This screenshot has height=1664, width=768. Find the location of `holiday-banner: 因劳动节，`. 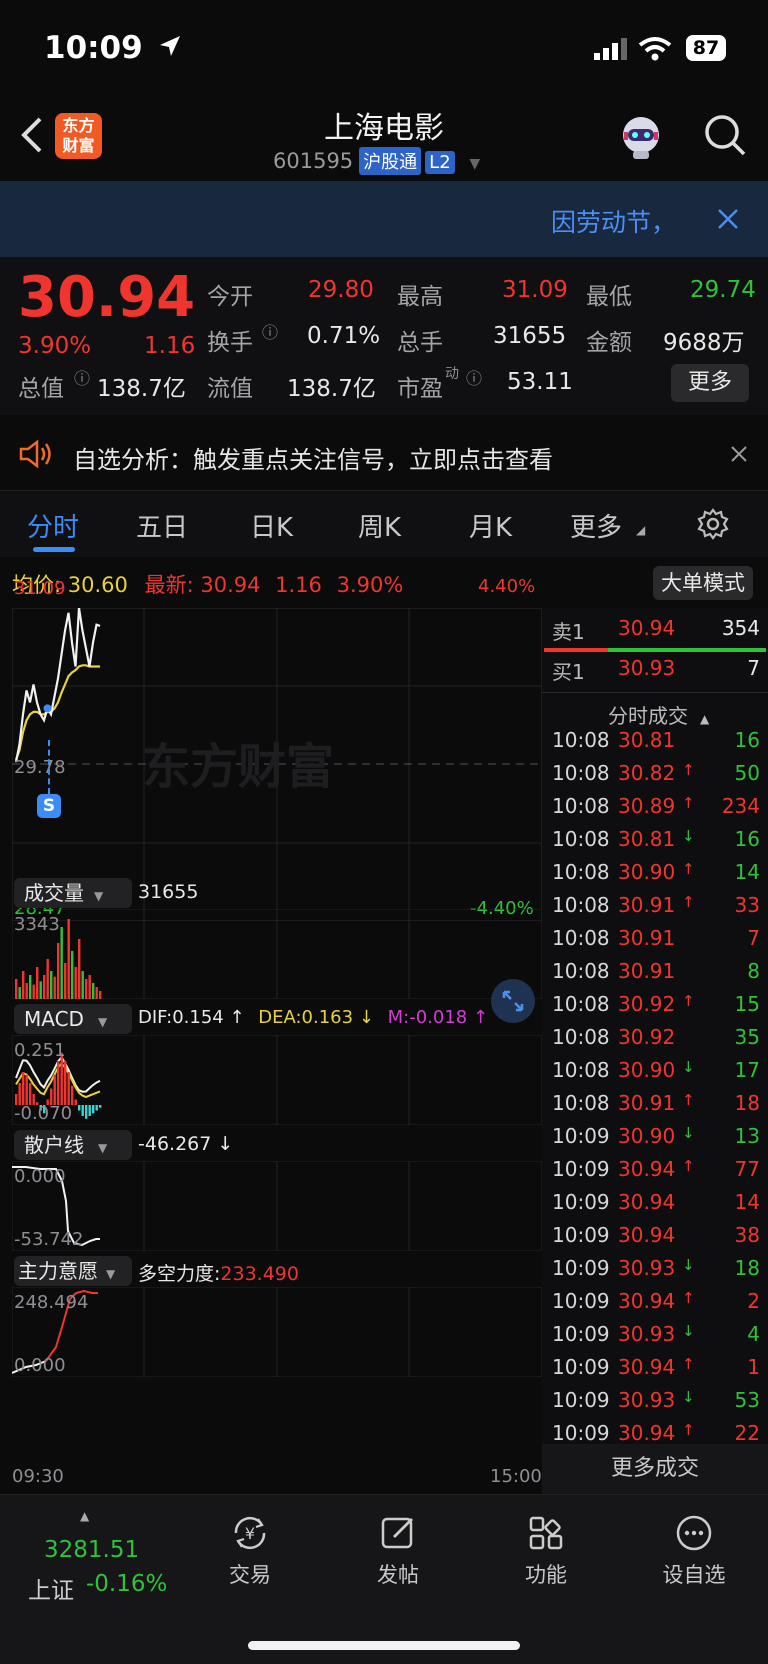

holiday-banner: 因劳动节， is located at coordinates (384, 219).